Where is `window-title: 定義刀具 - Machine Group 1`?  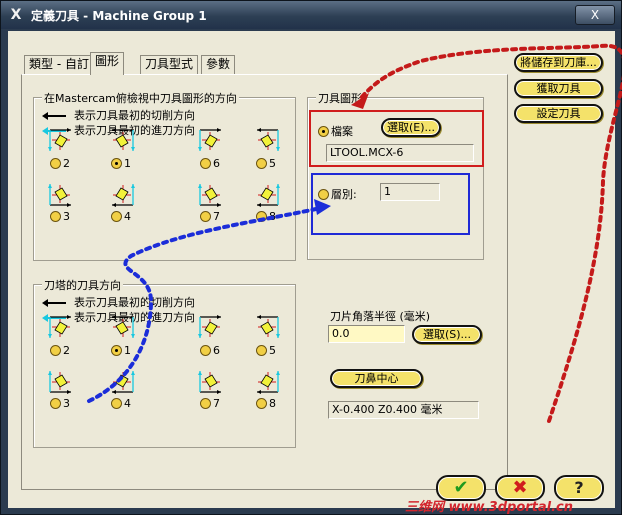 window-title: 定義刀具 - Machine Group 1 is located at coordinates (119, 16).